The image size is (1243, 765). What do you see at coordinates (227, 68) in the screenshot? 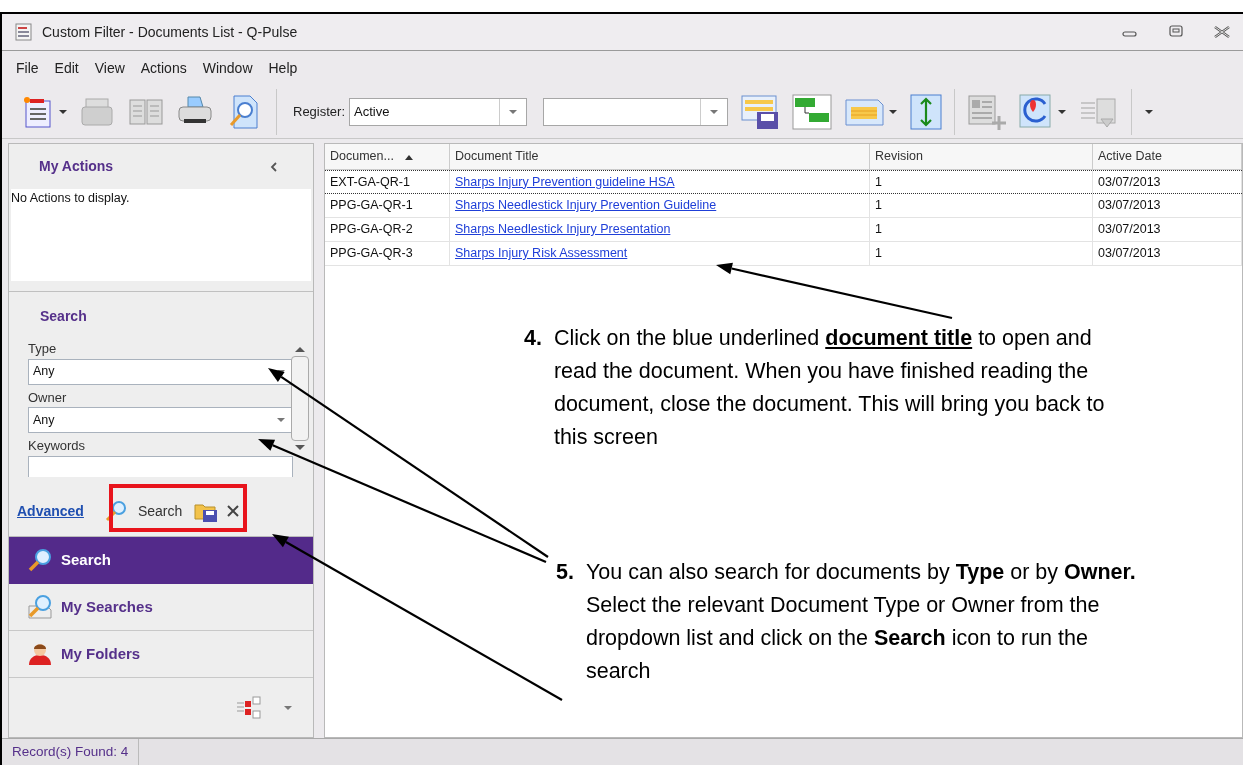
I see `menu-item: Window` at bounding box center [227, 68].